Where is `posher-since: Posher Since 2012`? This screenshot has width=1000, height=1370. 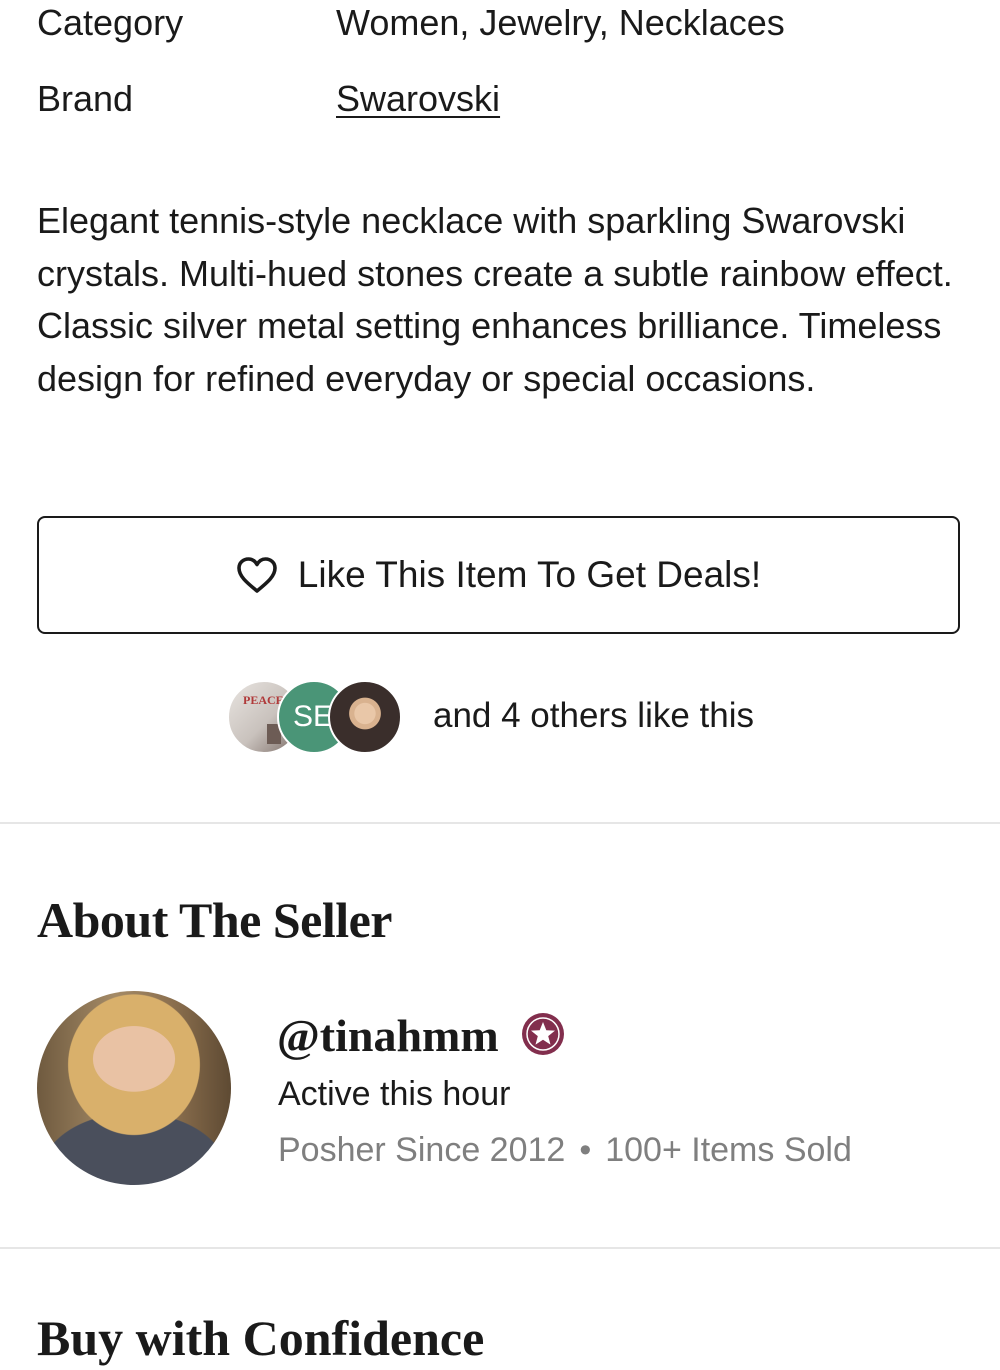 posher-since: Posher Since 2012 is located at coordinates (422, 1150).